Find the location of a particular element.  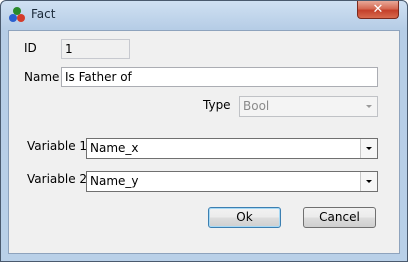

close-button: ✕ is located at coordinates (378, 10).